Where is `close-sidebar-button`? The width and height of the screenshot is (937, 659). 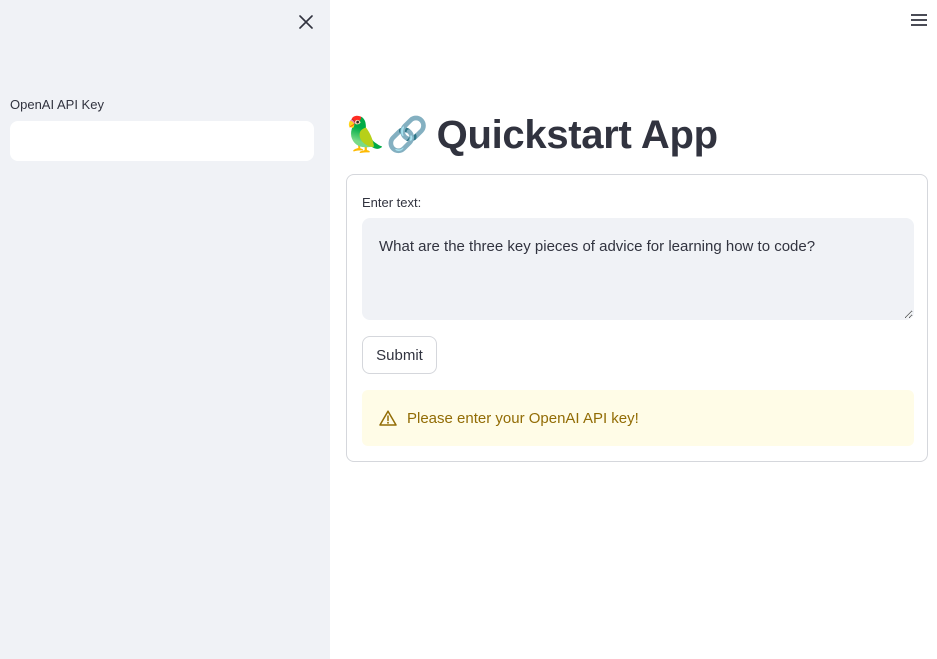
close-sidebar-button is located at coordinates (306, 22).